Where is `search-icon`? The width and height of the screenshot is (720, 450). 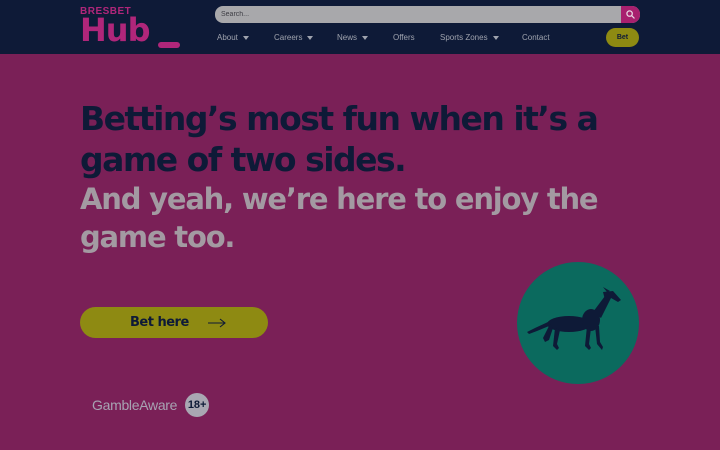
search-icon is located at coordinates (630, 14).